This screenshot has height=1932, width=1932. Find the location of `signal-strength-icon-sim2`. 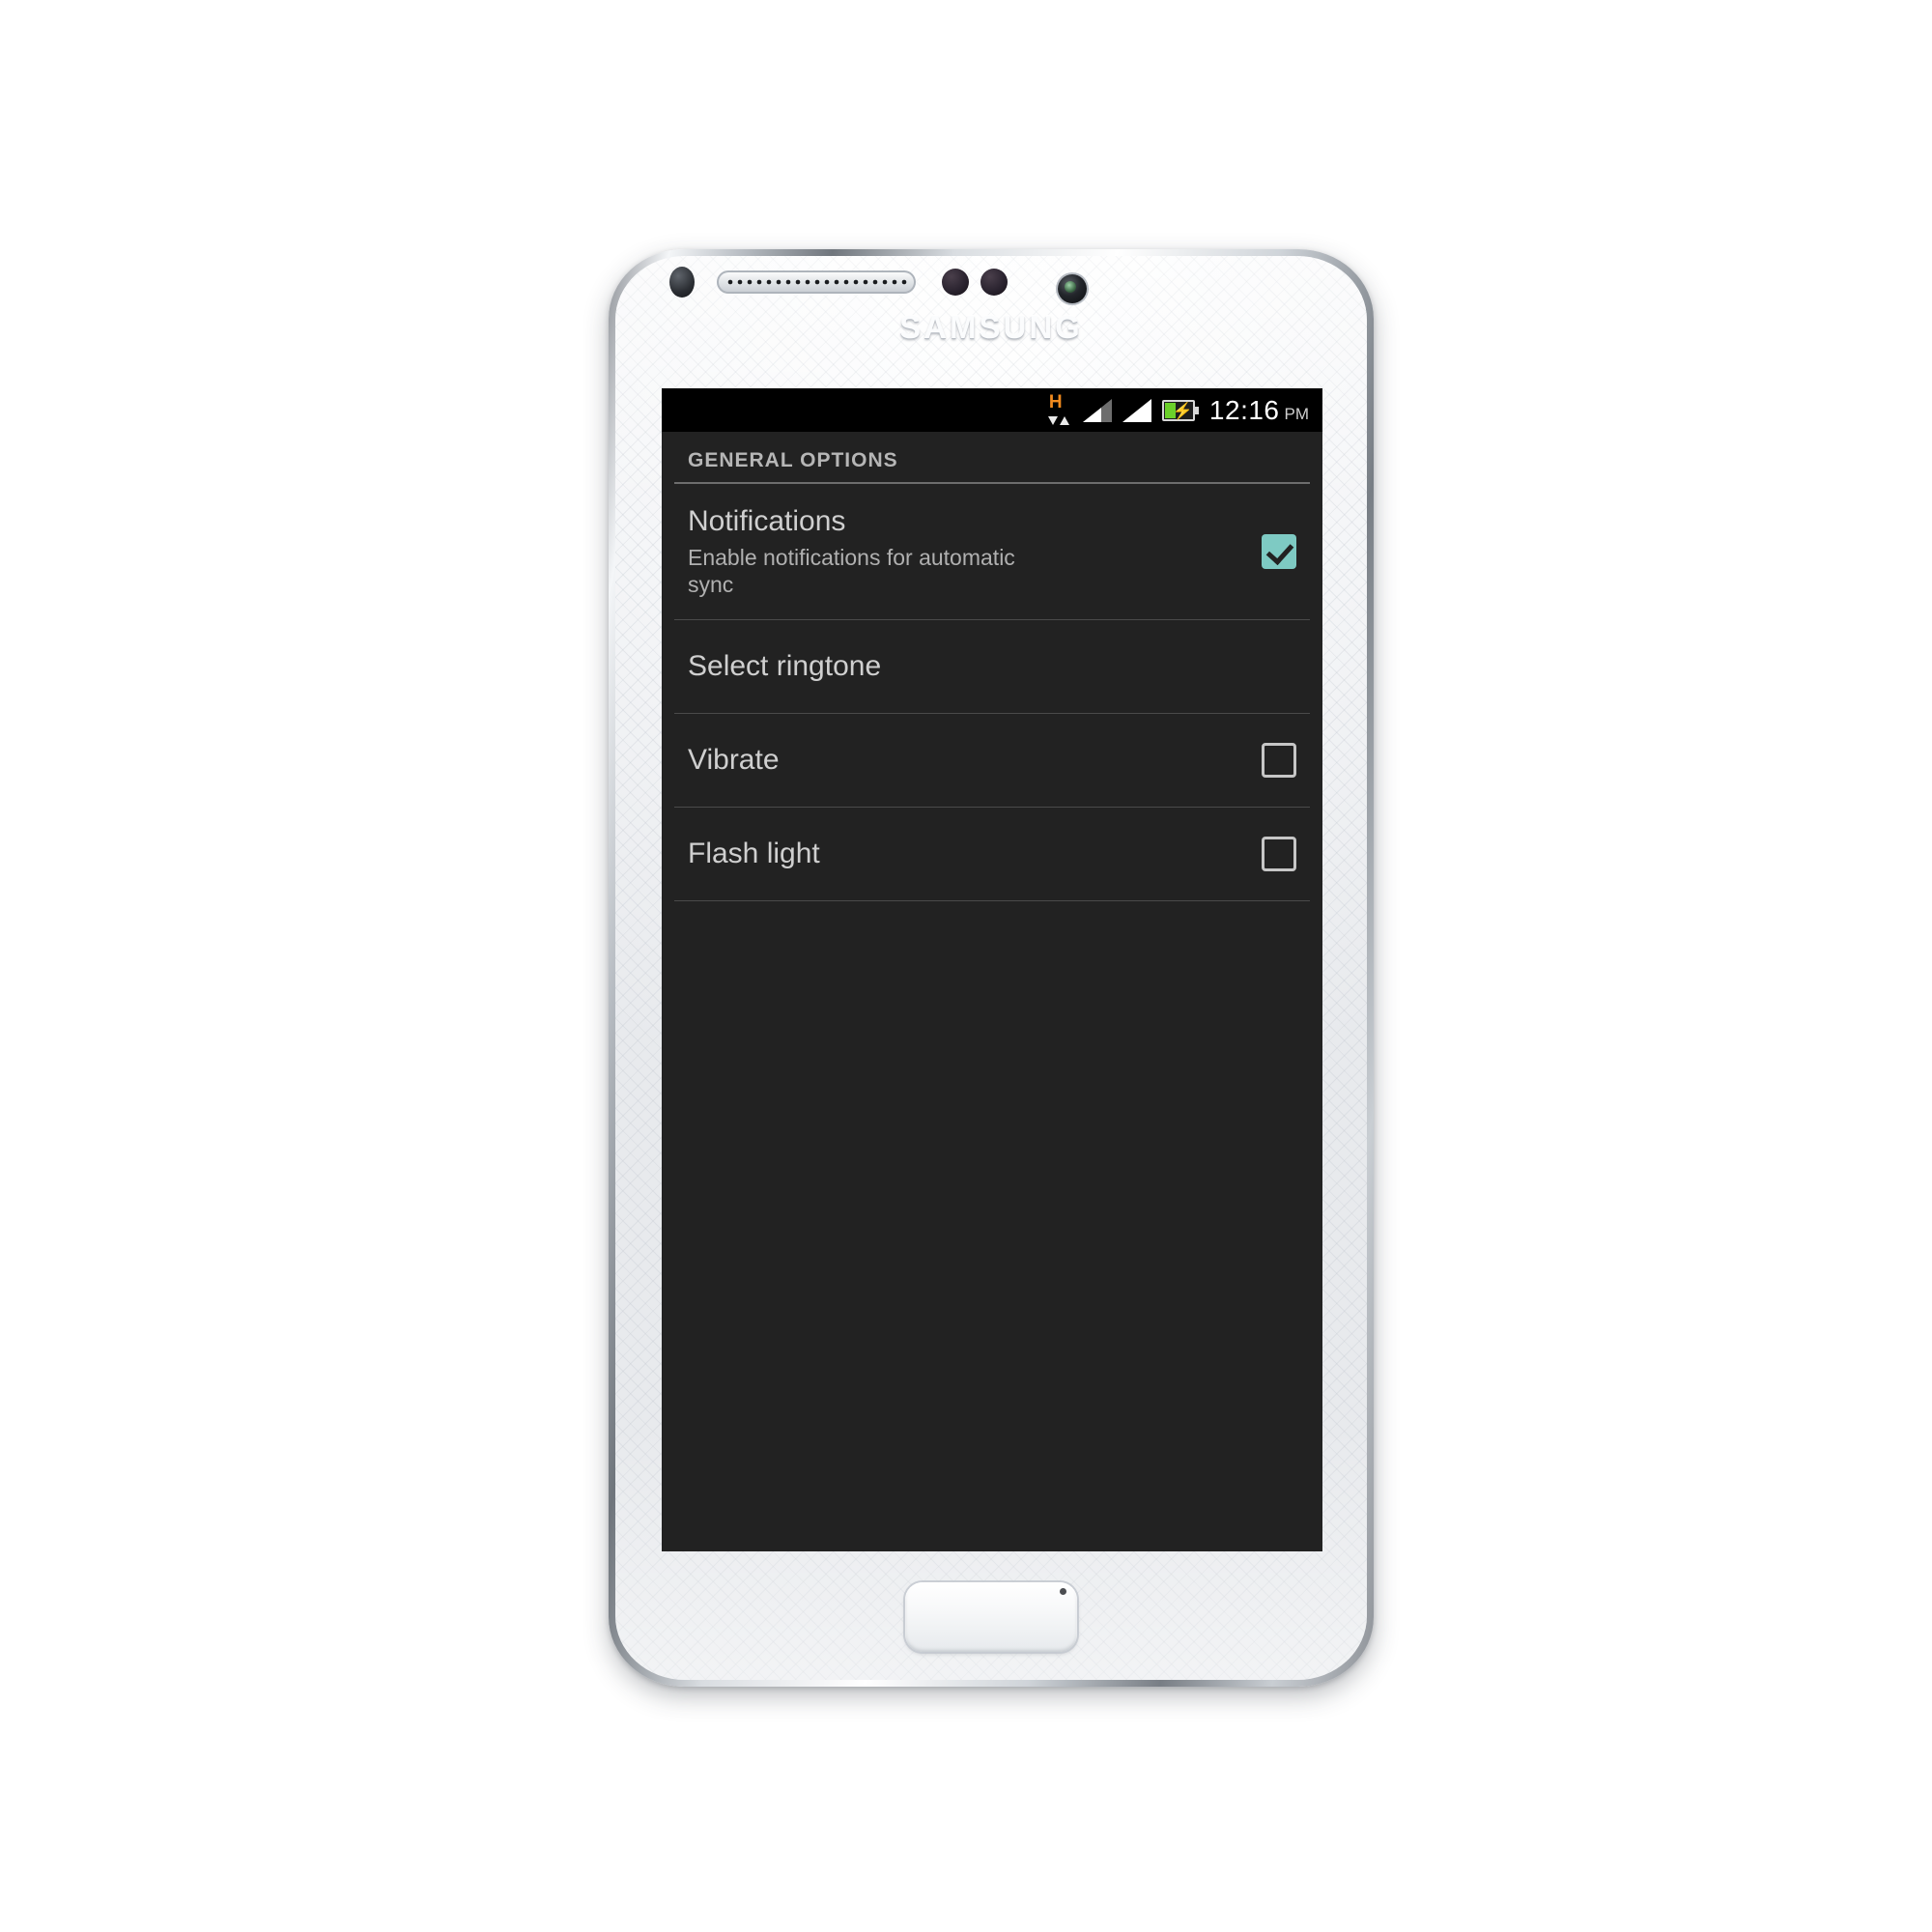

signal-strength-icon-sim2 is located at coordinates (1136, 410).